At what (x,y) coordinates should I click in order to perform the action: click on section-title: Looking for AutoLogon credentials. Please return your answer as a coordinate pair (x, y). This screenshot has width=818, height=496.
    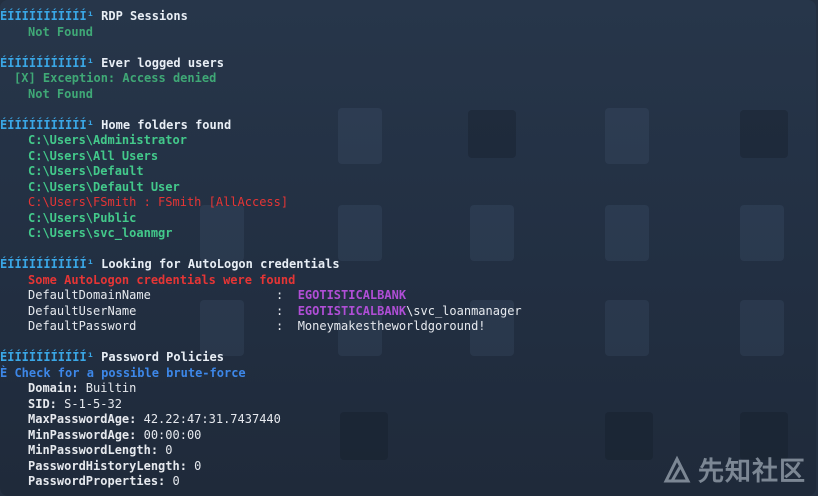
    Looking at the image, I should click on (220, 264).